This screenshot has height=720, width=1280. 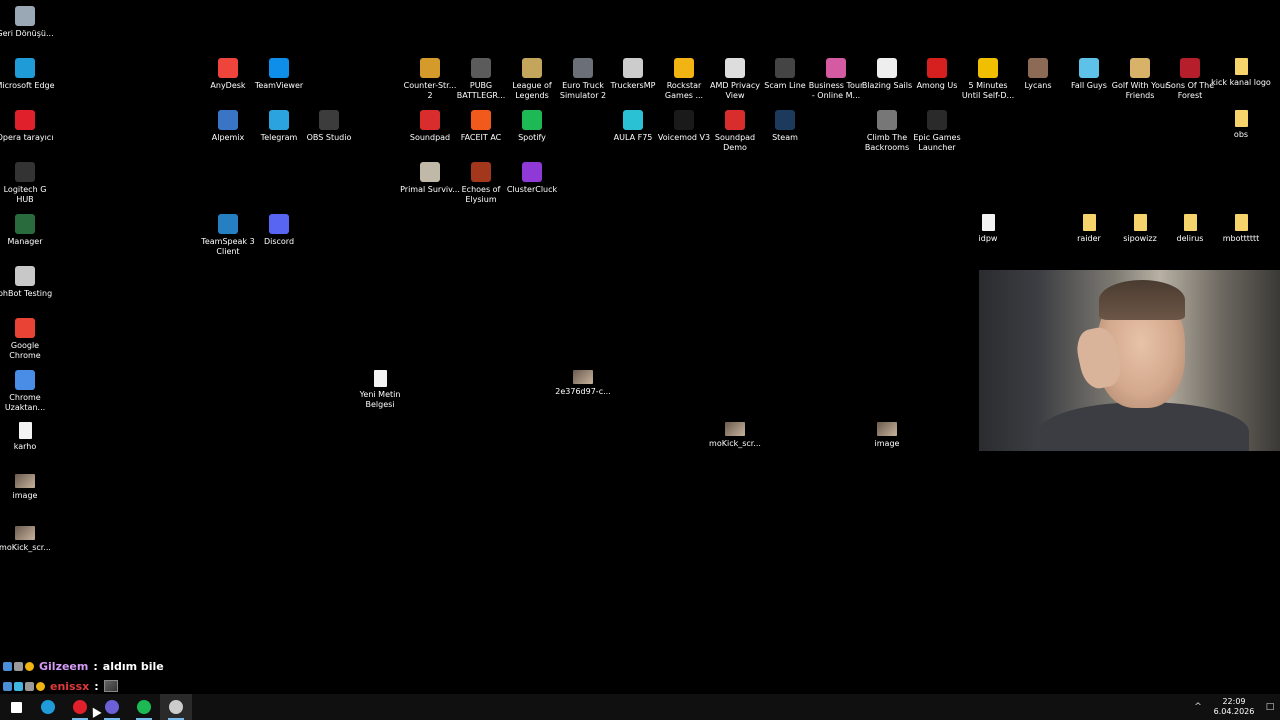 I want to click on desktop-shortcut: Google Chrome, so click(x=27, y=342).